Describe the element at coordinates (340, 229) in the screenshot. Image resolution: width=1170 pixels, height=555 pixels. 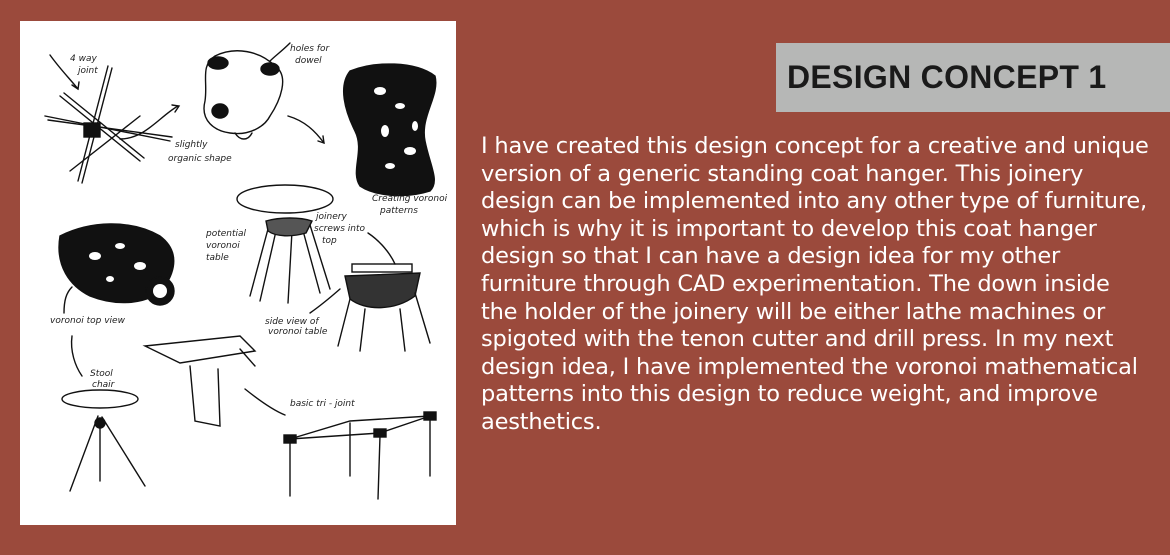
I see `sketch-label-screws-into: screws into` at that location.